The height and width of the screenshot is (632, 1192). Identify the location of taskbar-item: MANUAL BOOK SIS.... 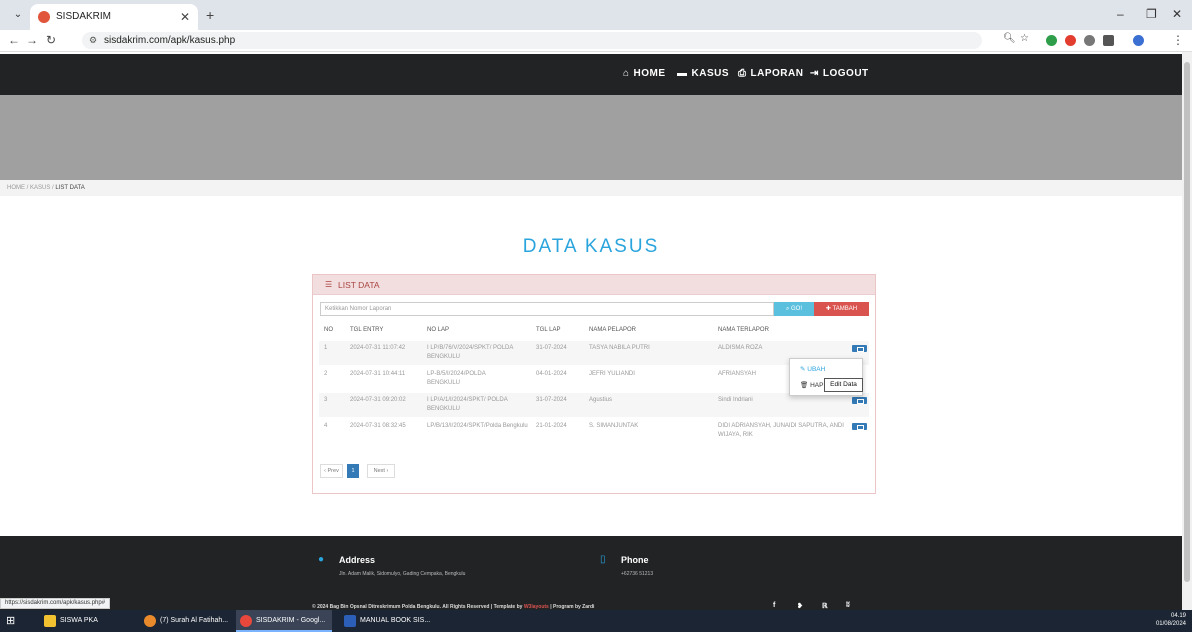
(388, 621).